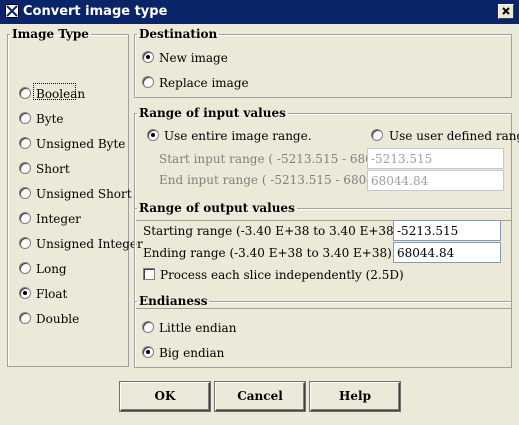  What do you see at coordinates (57, 319) in the screenshot?
I see `image-type-option-label: Double` at bounding box center [57, 319].